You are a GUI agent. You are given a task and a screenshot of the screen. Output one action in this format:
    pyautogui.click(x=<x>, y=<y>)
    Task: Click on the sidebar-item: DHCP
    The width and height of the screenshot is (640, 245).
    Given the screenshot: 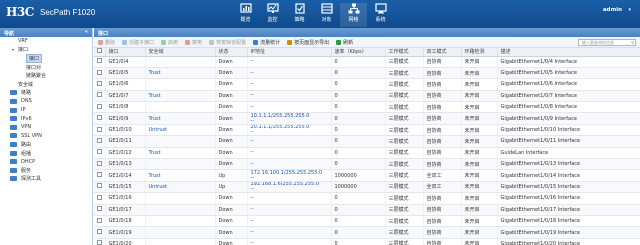 What is the action you would take?
    pyautogui.click(x=46, y=161)
    